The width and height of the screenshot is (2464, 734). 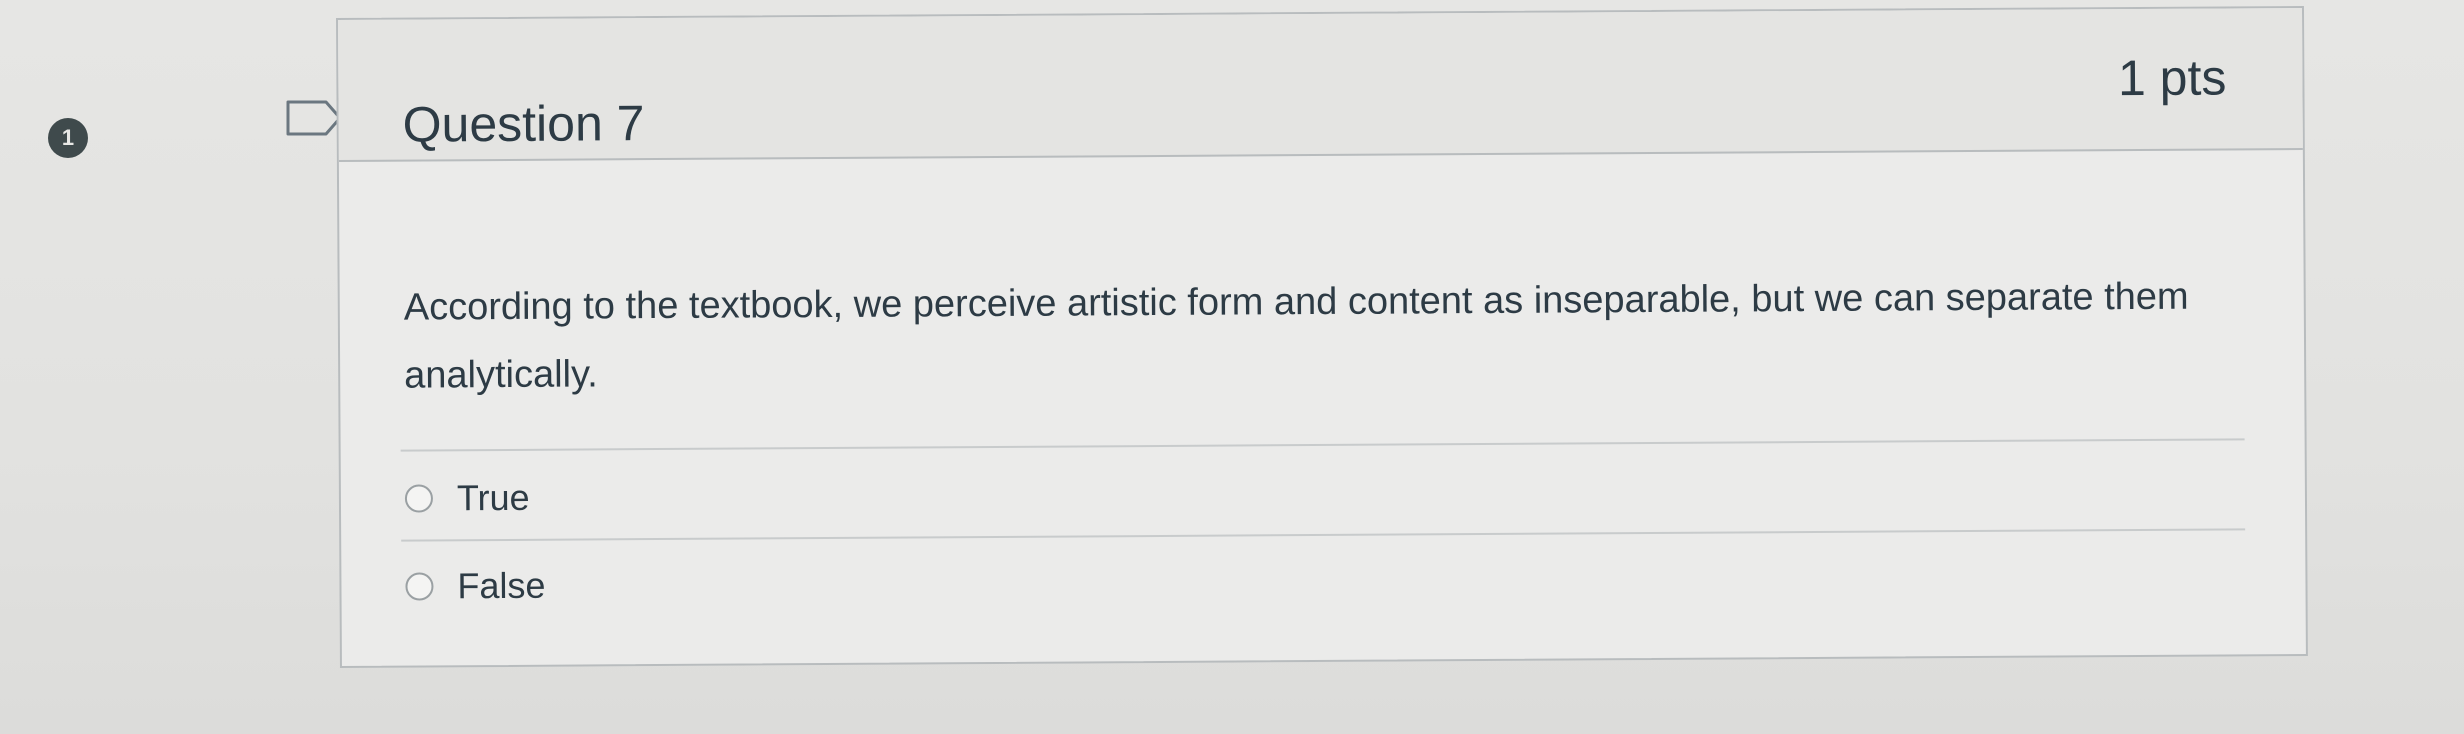 I want to click on question-status-badge: 1, so click(x=68, y=138).